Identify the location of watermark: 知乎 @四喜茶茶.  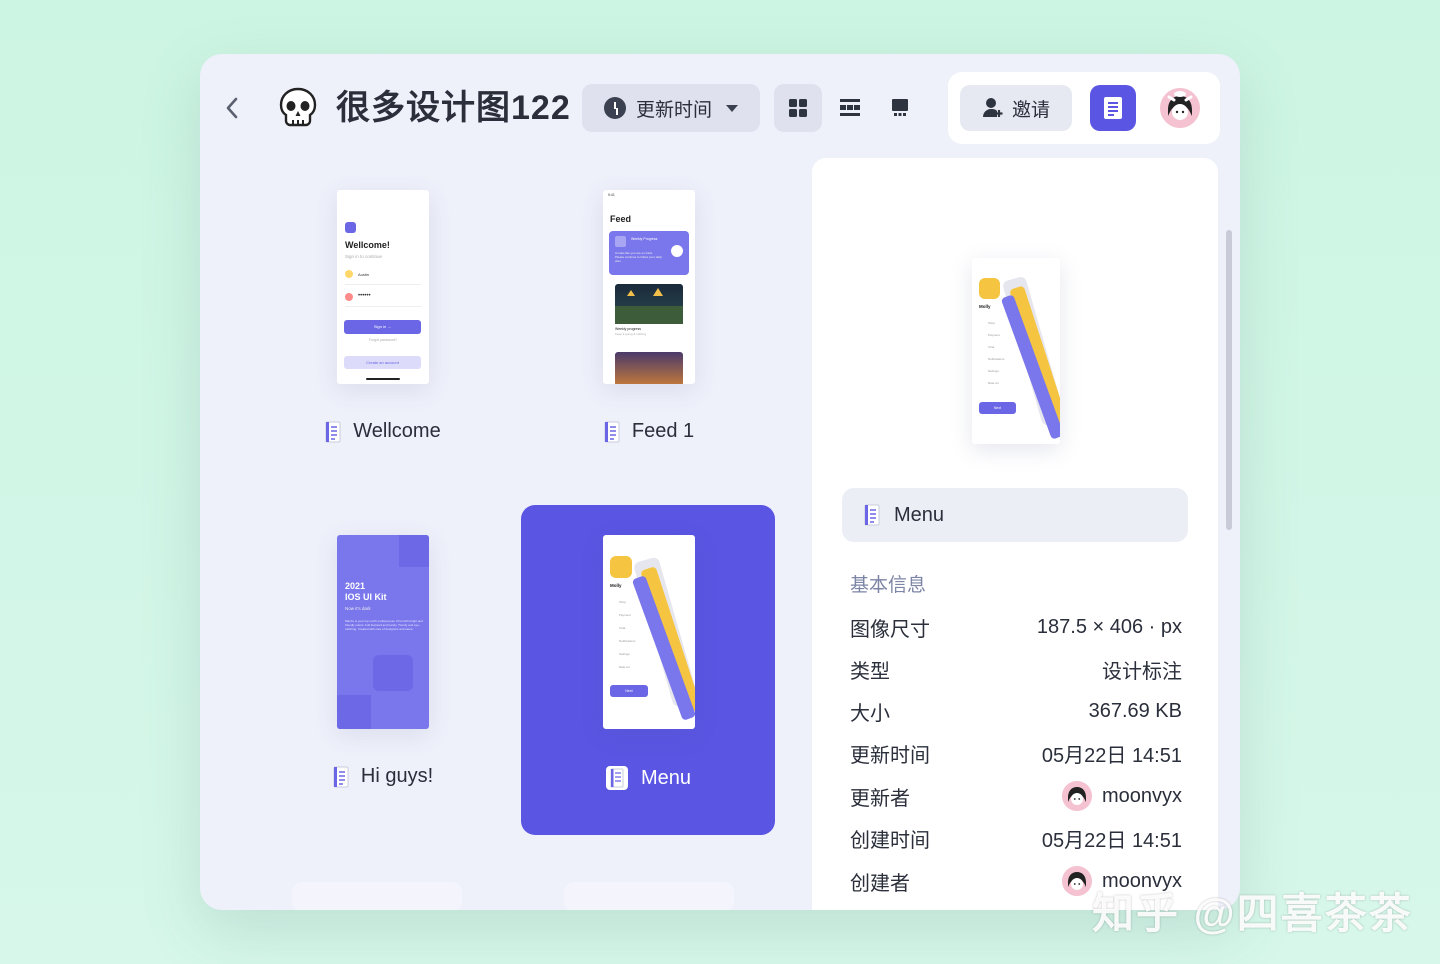
(1252, 913).